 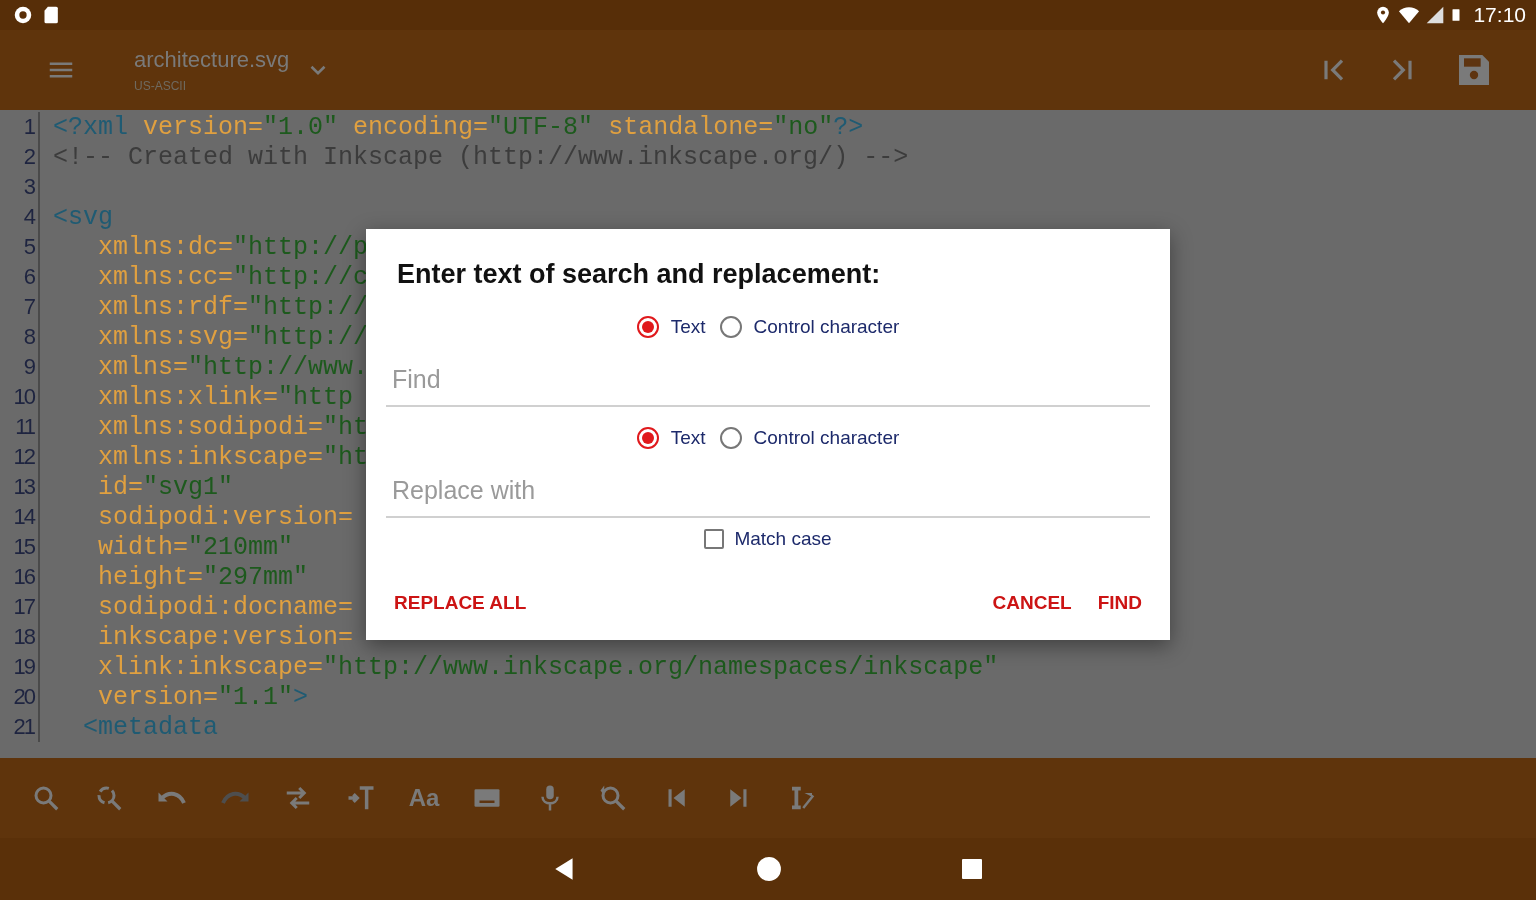 What do you see at coordinates (20, 547) in the screenshot?
I see `line-number: 15` at bounding box center [20, 547].